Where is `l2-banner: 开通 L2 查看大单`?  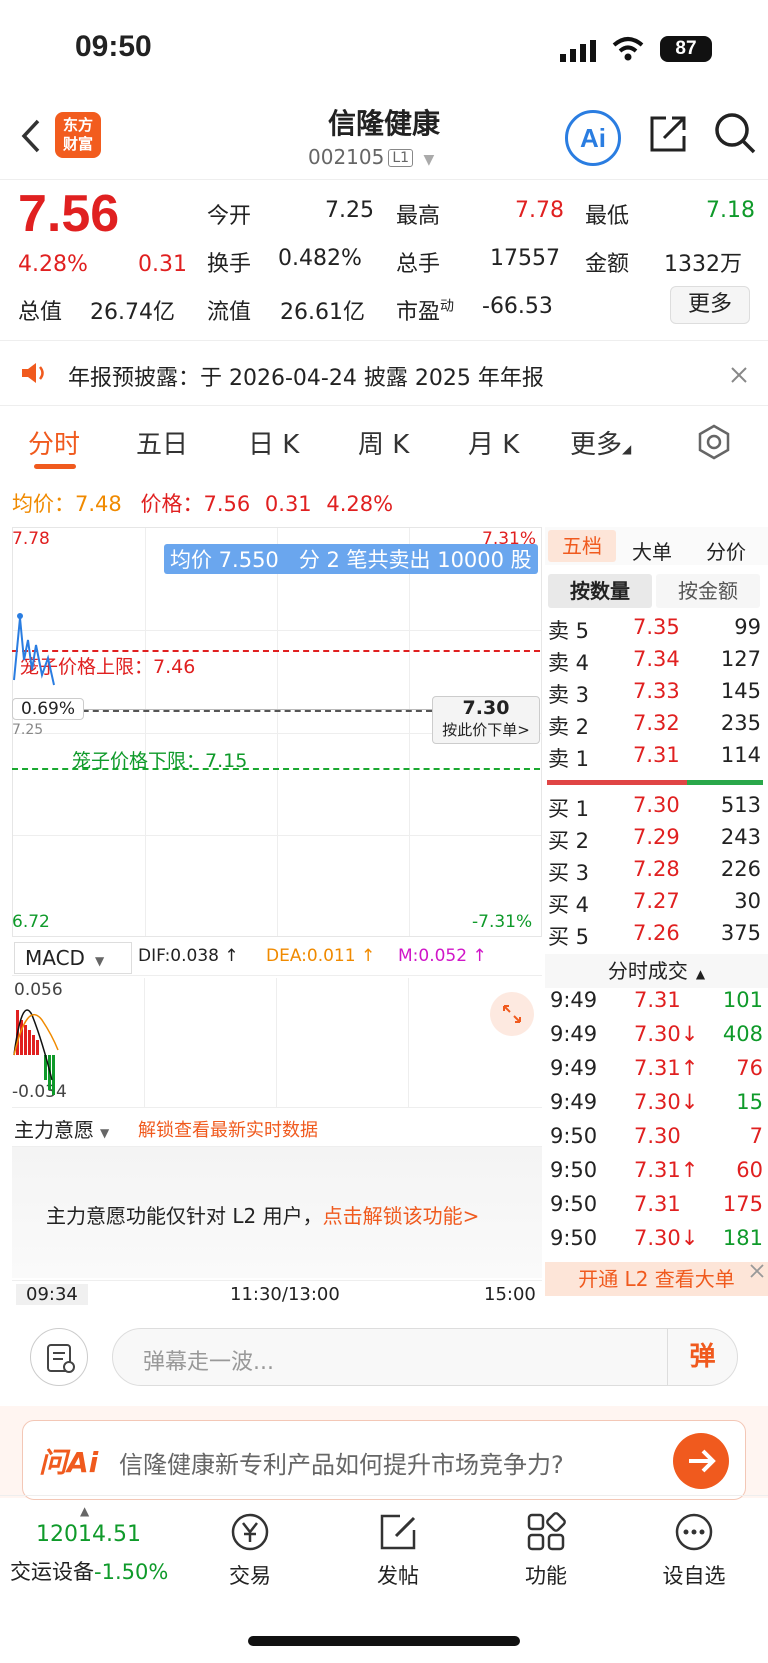
l2-banner: 开通 L2 查看大单 is located at coordinates (656, 1279).